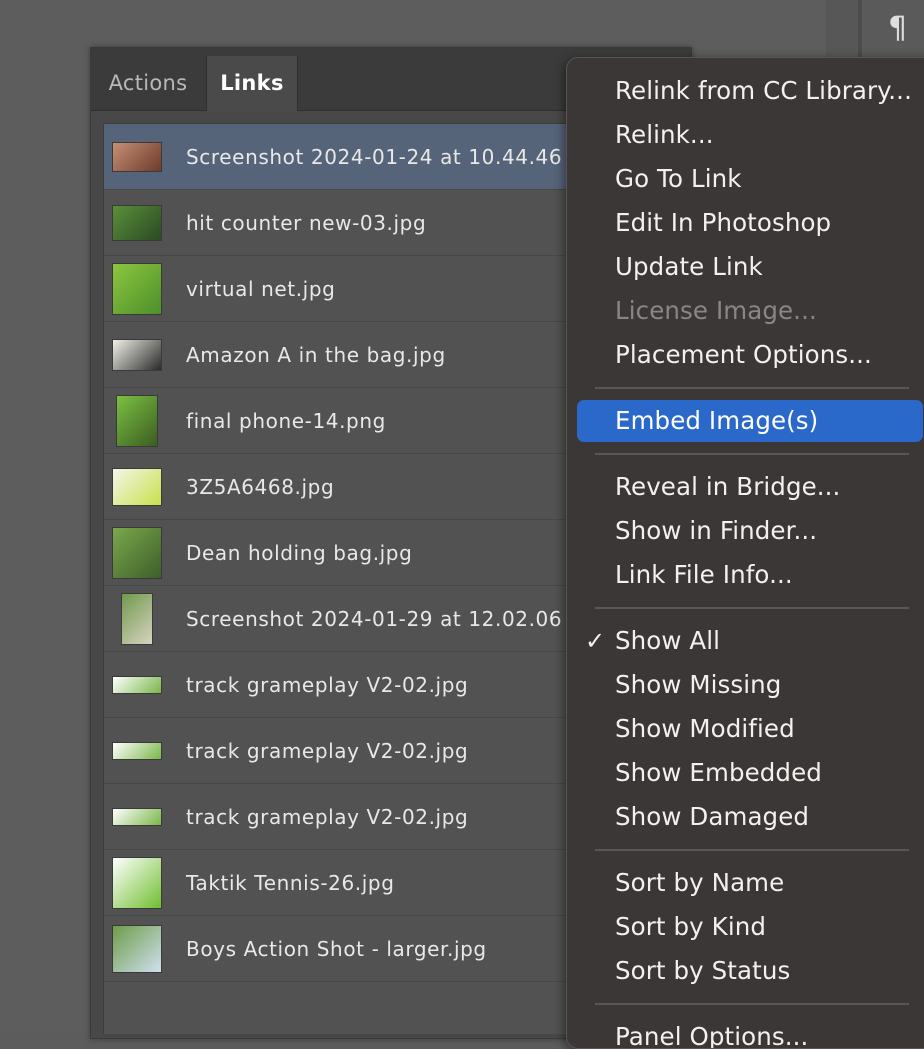  I want to click on menu-item-label: Sort by Name, so click(700, 882).